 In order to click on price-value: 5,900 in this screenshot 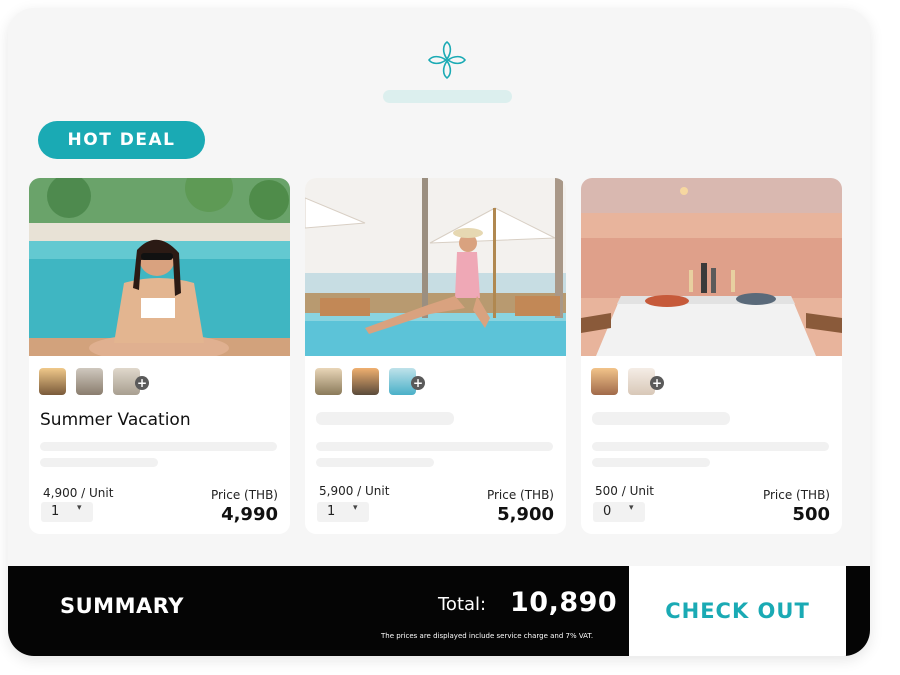, I will do `click(525, 514)`.